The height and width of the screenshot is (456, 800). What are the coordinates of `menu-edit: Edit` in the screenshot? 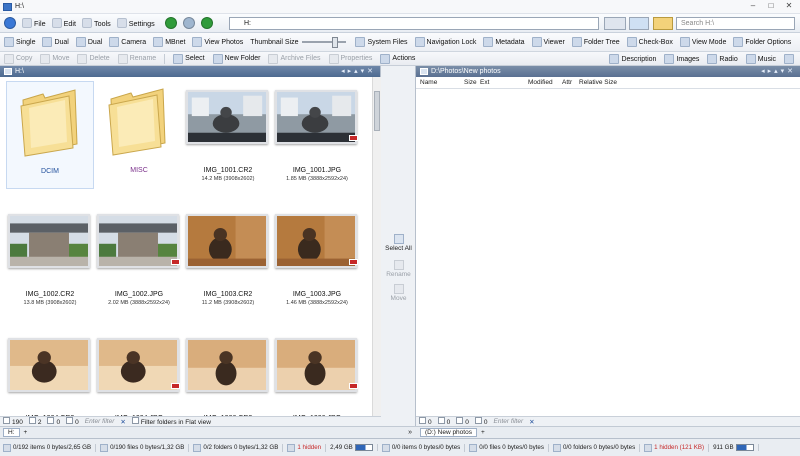 It's located at (63, 23).